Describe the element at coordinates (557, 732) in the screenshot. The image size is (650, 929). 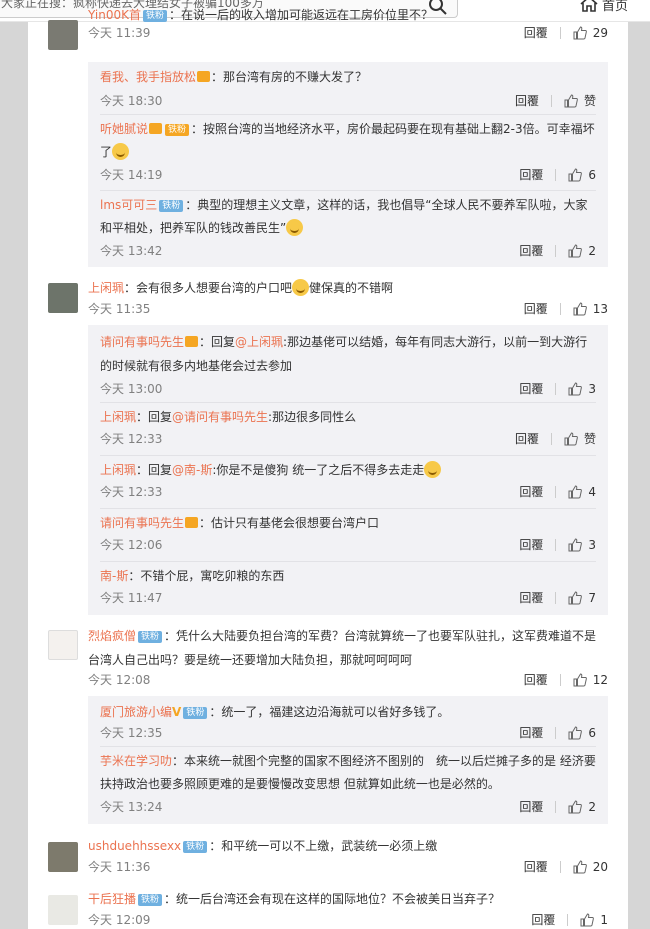
I see `reply-actions: 回覆 6` at that location.